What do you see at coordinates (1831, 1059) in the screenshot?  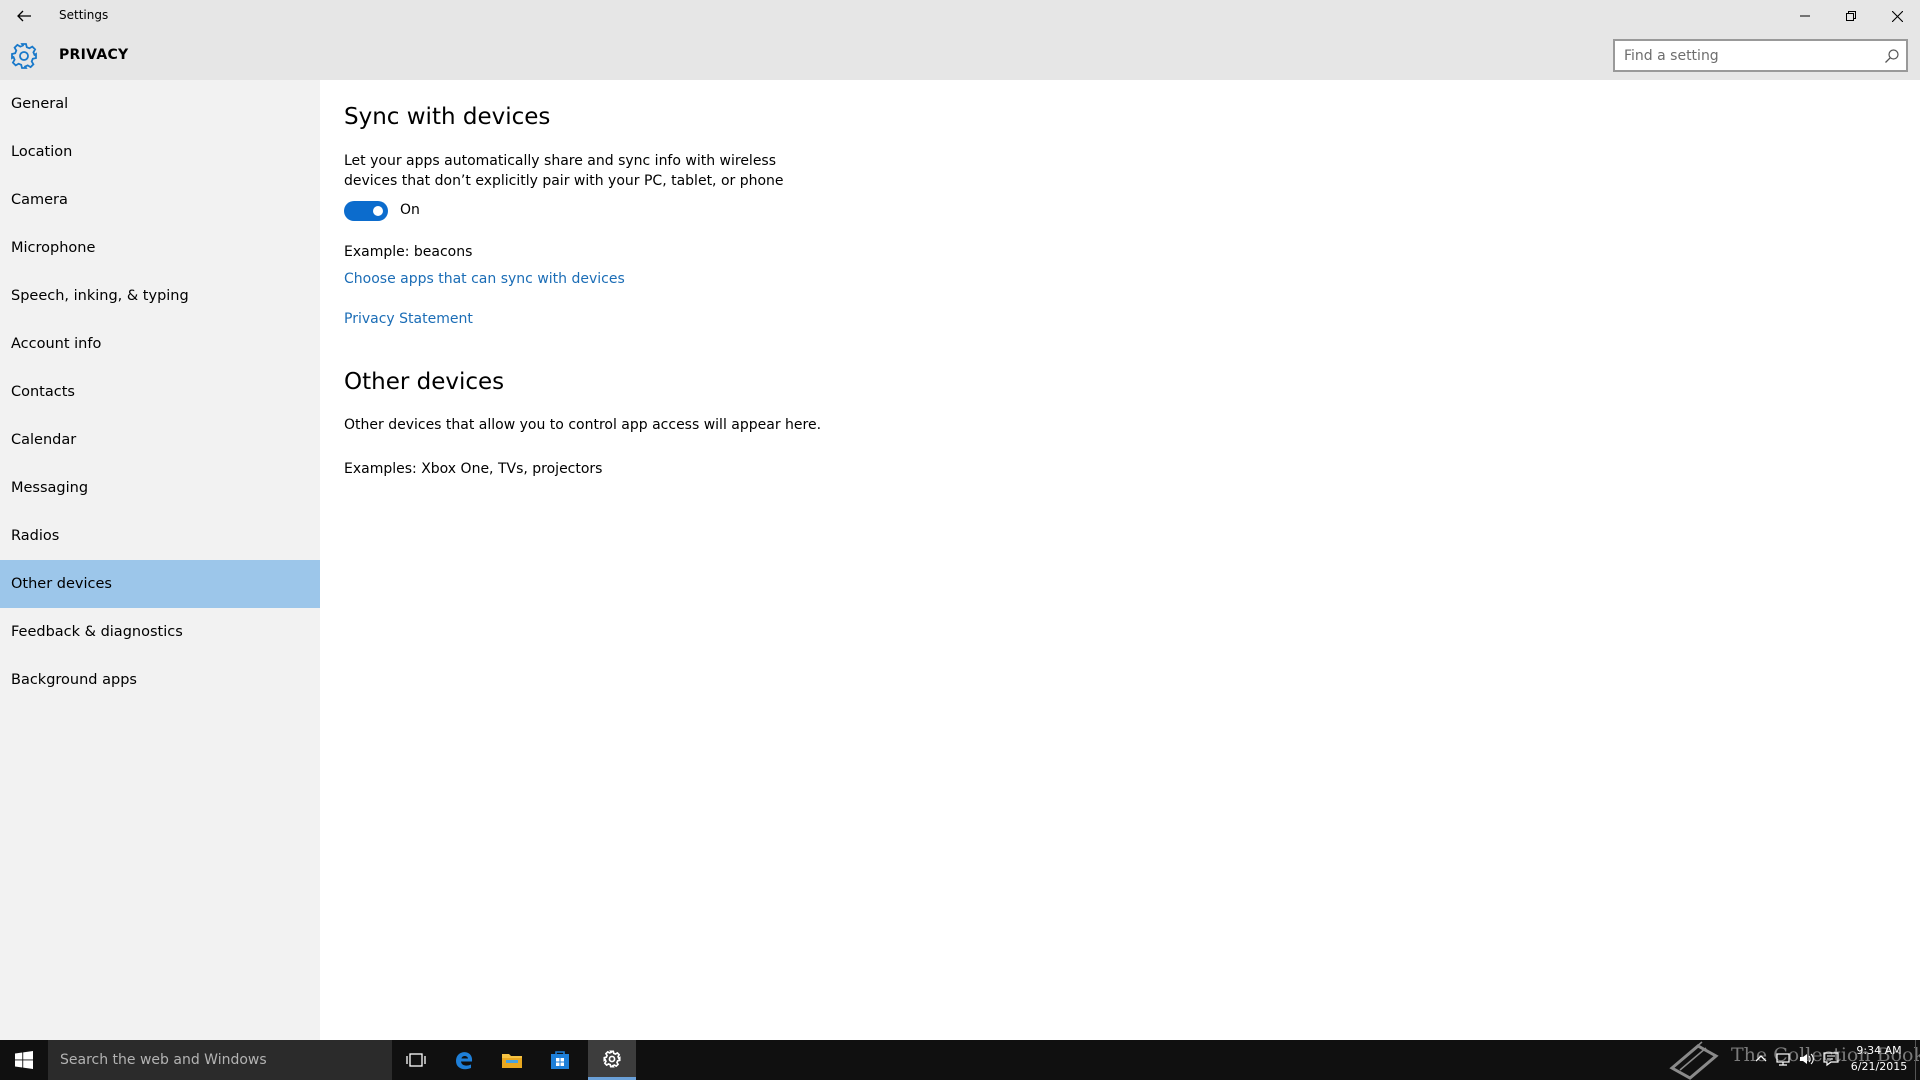 I see `notifications-icon` at bounding box center [1831, 1059].